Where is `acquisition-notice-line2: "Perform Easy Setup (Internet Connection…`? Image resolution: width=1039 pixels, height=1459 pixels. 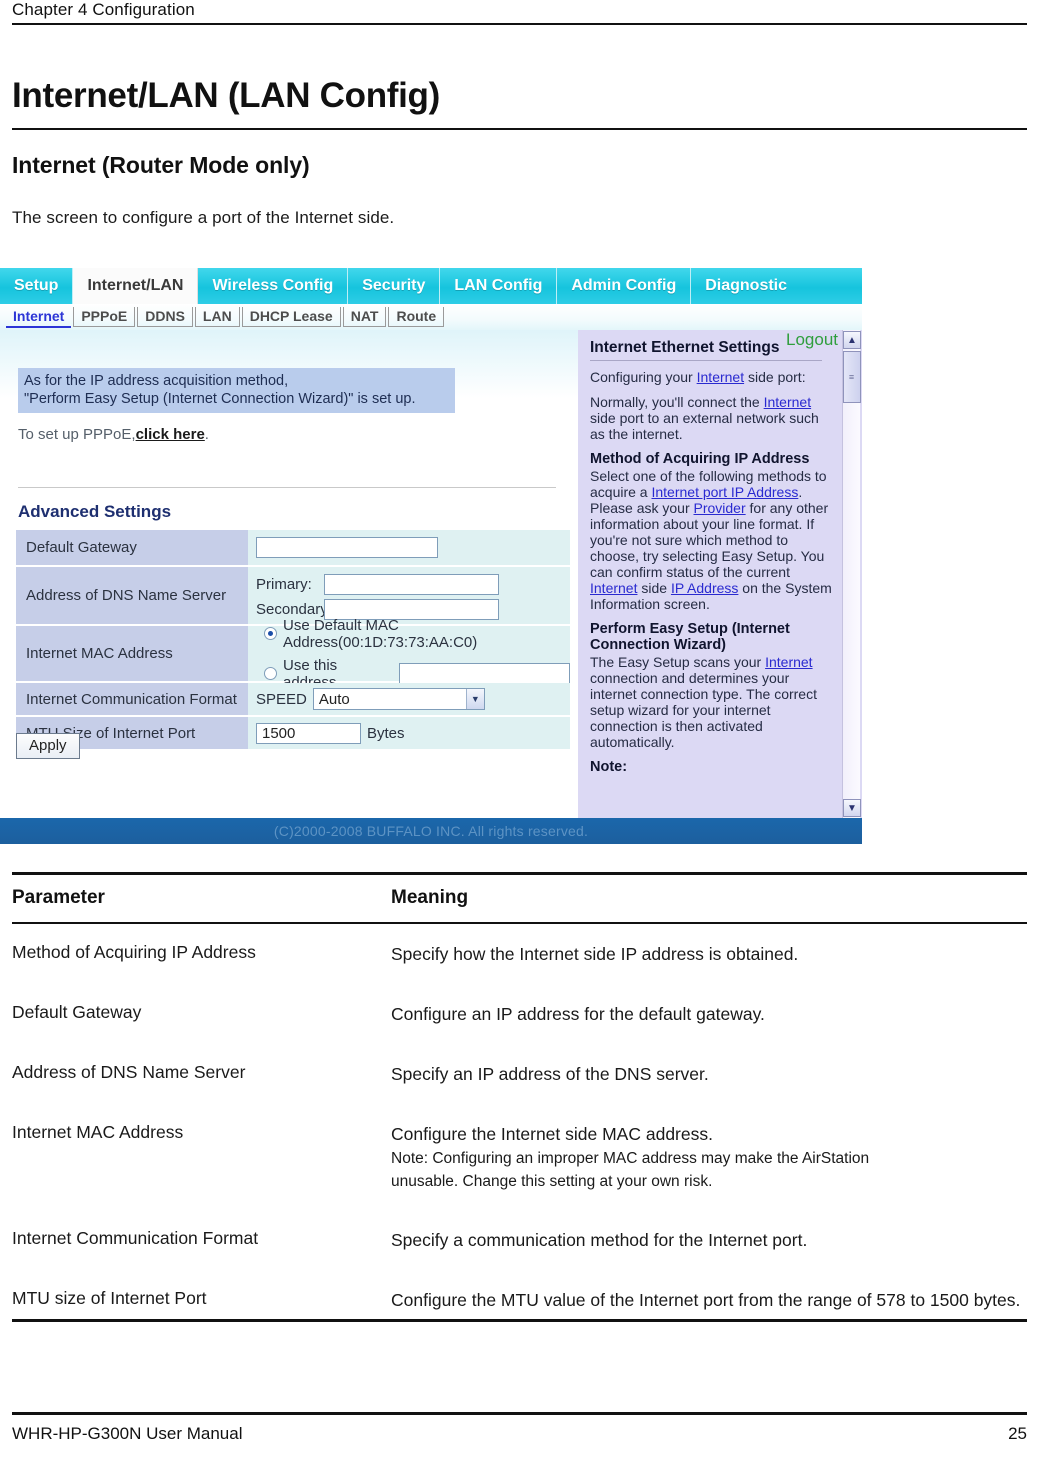 acquisition-notice-line2: "Perform Easy Setup (Internet Connection… is located at coordinates (220, 399).